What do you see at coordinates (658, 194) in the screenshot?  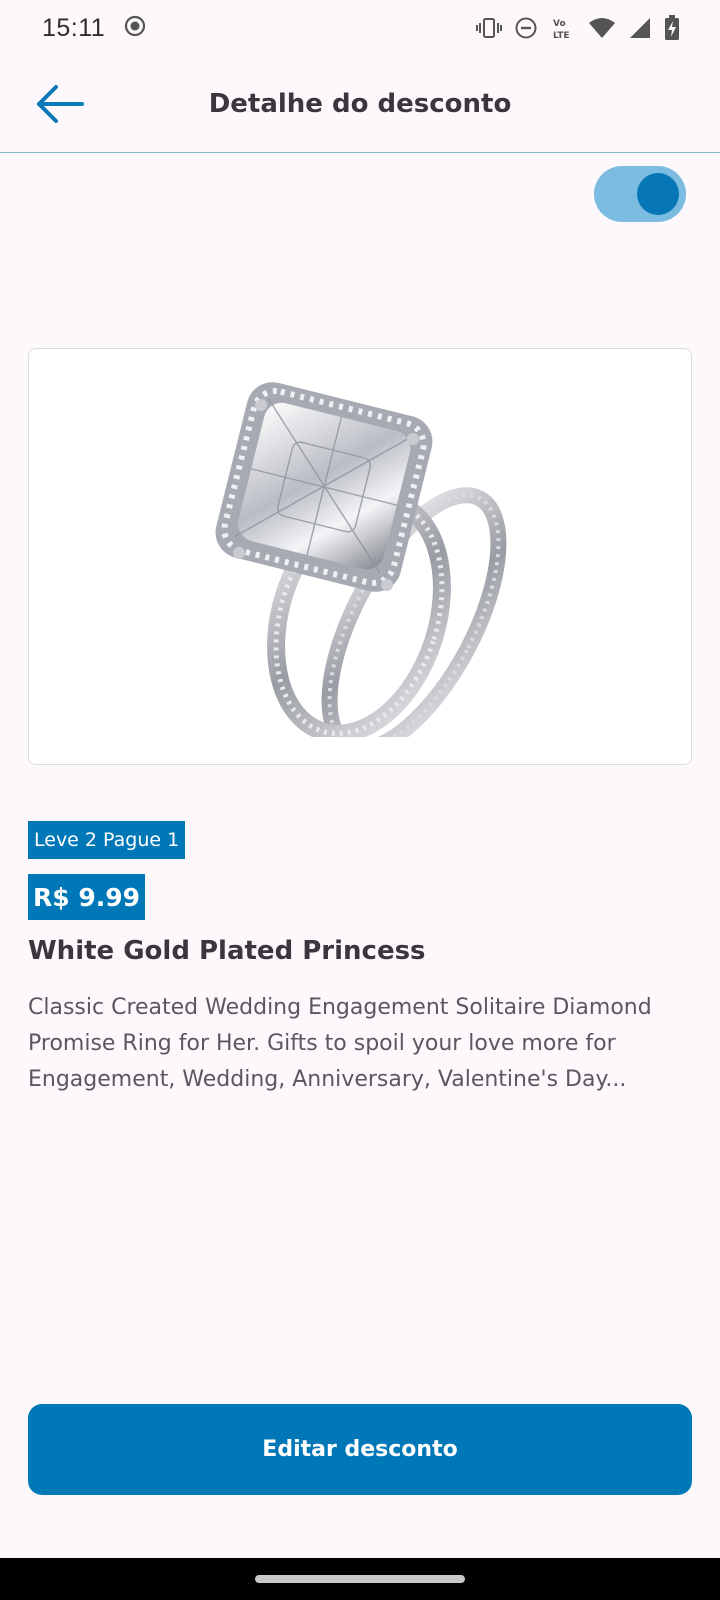 I see `toggle-thumb` at bounding box center [658, 194].